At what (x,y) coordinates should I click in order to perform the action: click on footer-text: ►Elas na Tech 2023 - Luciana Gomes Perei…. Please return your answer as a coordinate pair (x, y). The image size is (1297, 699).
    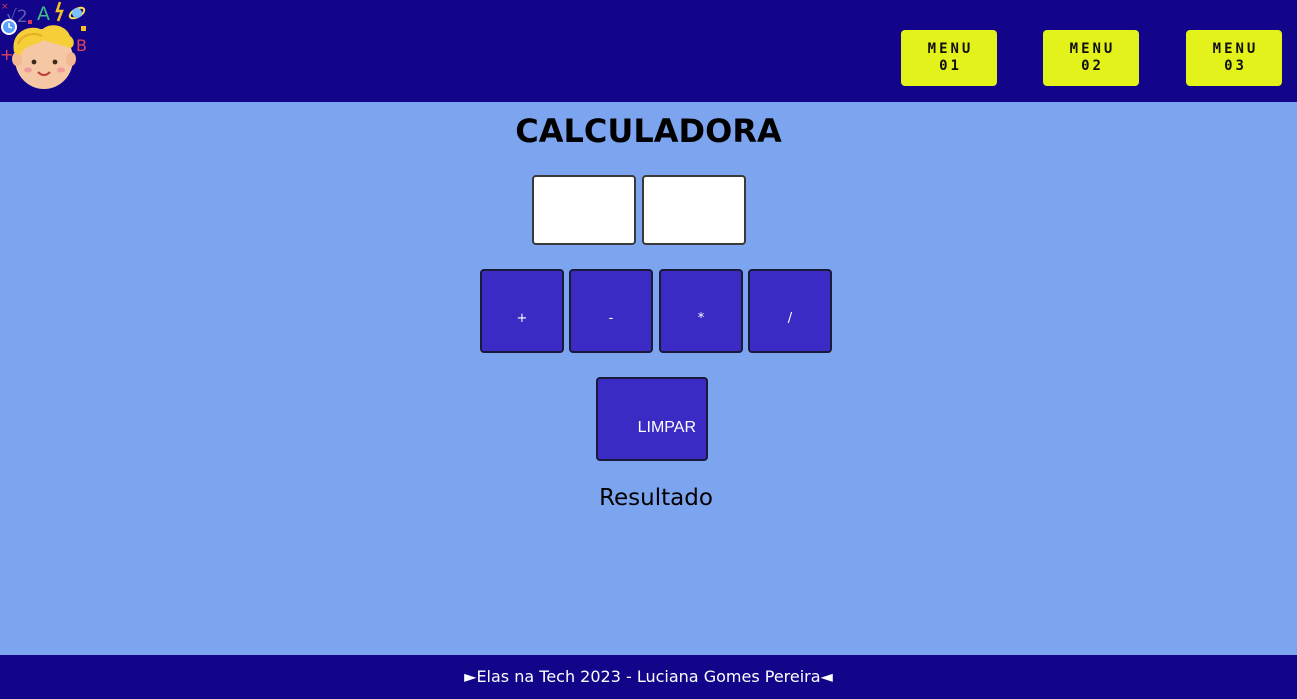
    Looking at the image, I should click on (648, 676).